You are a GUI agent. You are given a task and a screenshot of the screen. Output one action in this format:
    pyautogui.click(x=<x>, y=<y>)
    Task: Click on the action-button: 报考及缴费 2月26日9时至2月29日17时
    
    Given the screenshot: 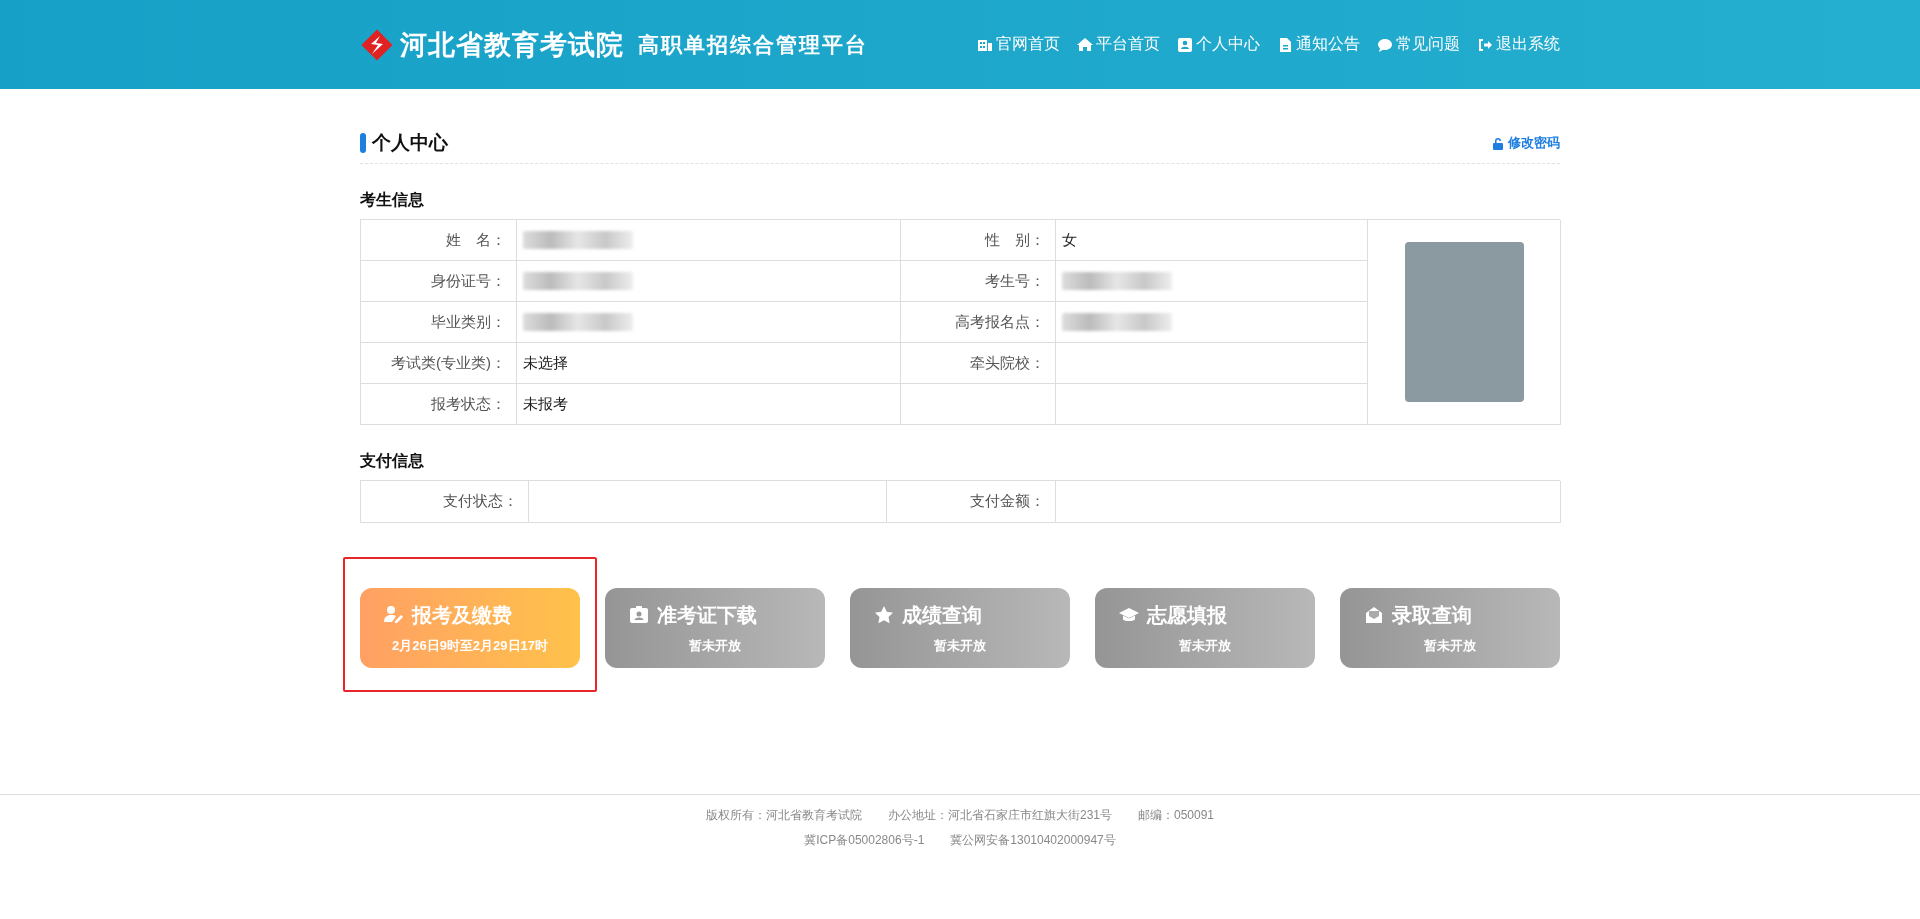 What is the action you would take?
    pyautogui.click(x=470, y=628)
    